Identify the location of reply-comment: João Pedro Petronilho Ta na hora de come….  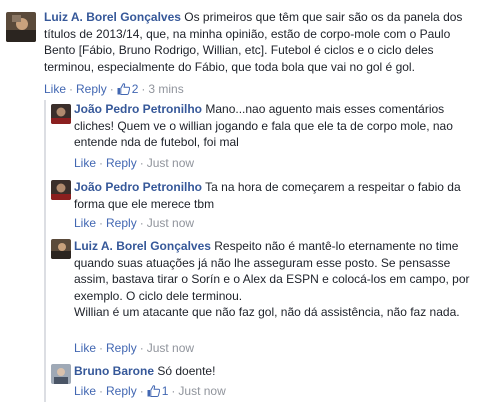
(245, 202).